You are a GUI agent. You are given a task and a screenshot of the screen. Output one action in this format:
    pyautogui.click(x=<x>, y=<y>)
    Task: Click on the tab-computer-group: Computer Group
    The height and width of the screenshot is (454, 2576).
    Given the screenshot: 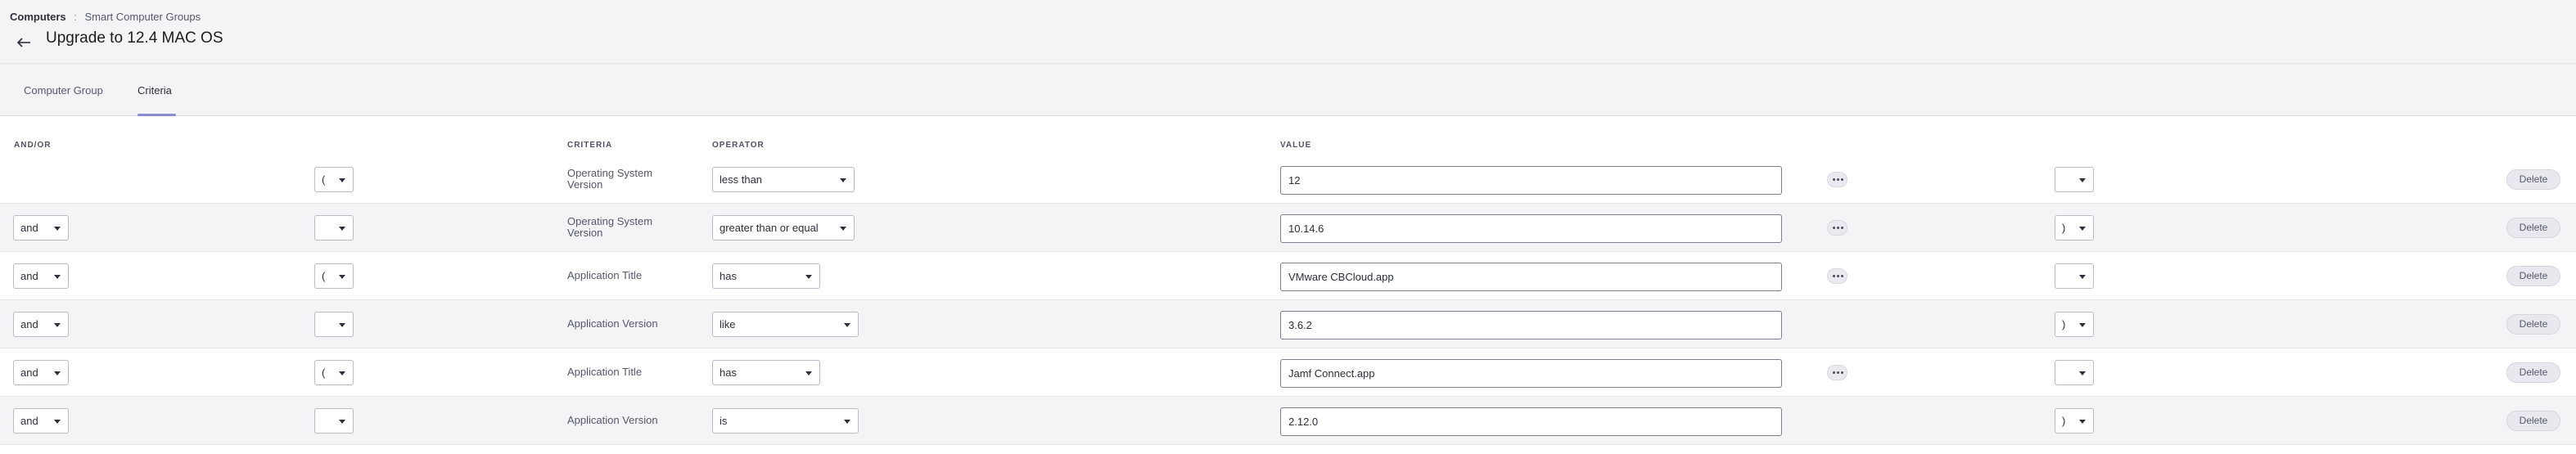 What is the action you would take?
    pyautogui.click(x=63, y=90)
    